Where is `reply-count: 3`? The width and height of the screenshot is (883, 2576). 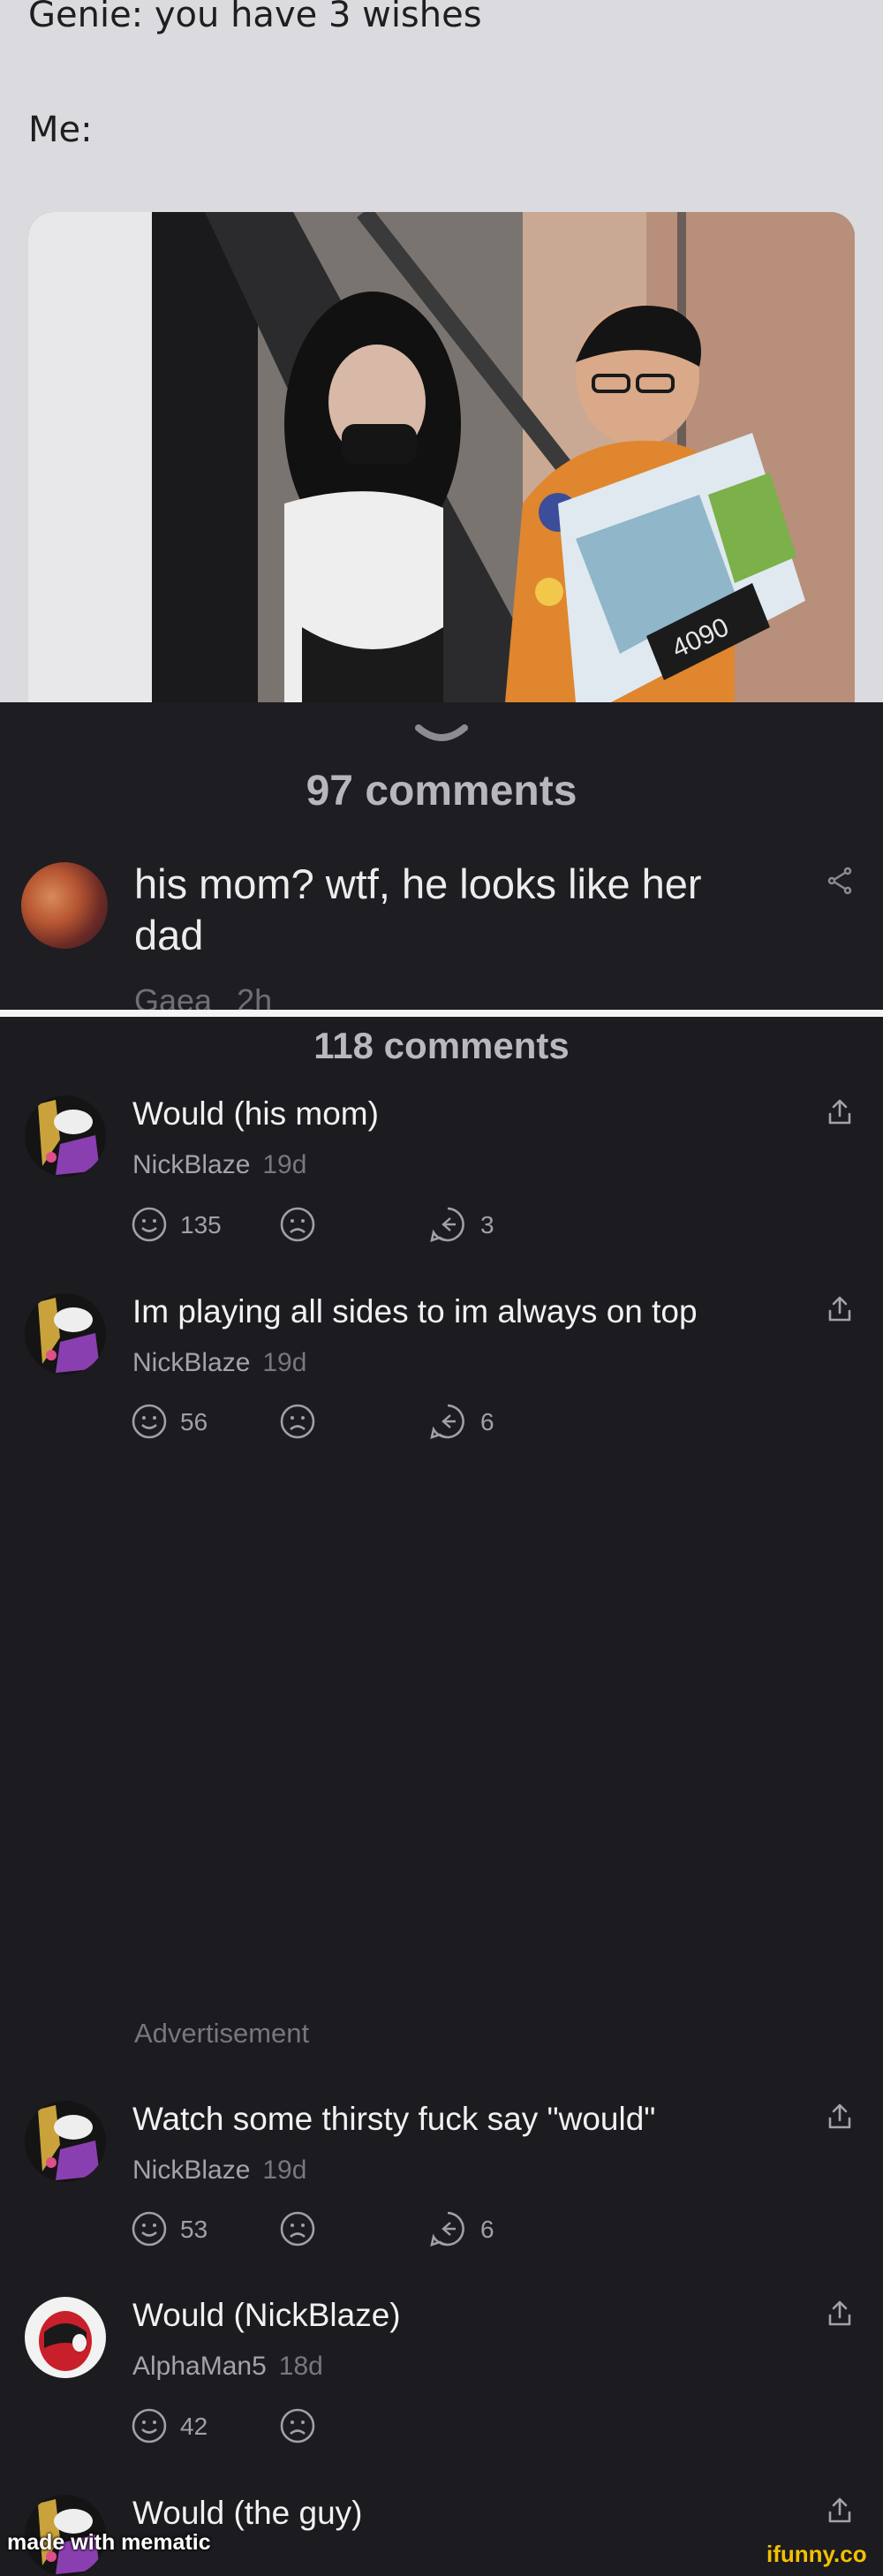
reply-count: 3 is located at coordinates (487, 1225).